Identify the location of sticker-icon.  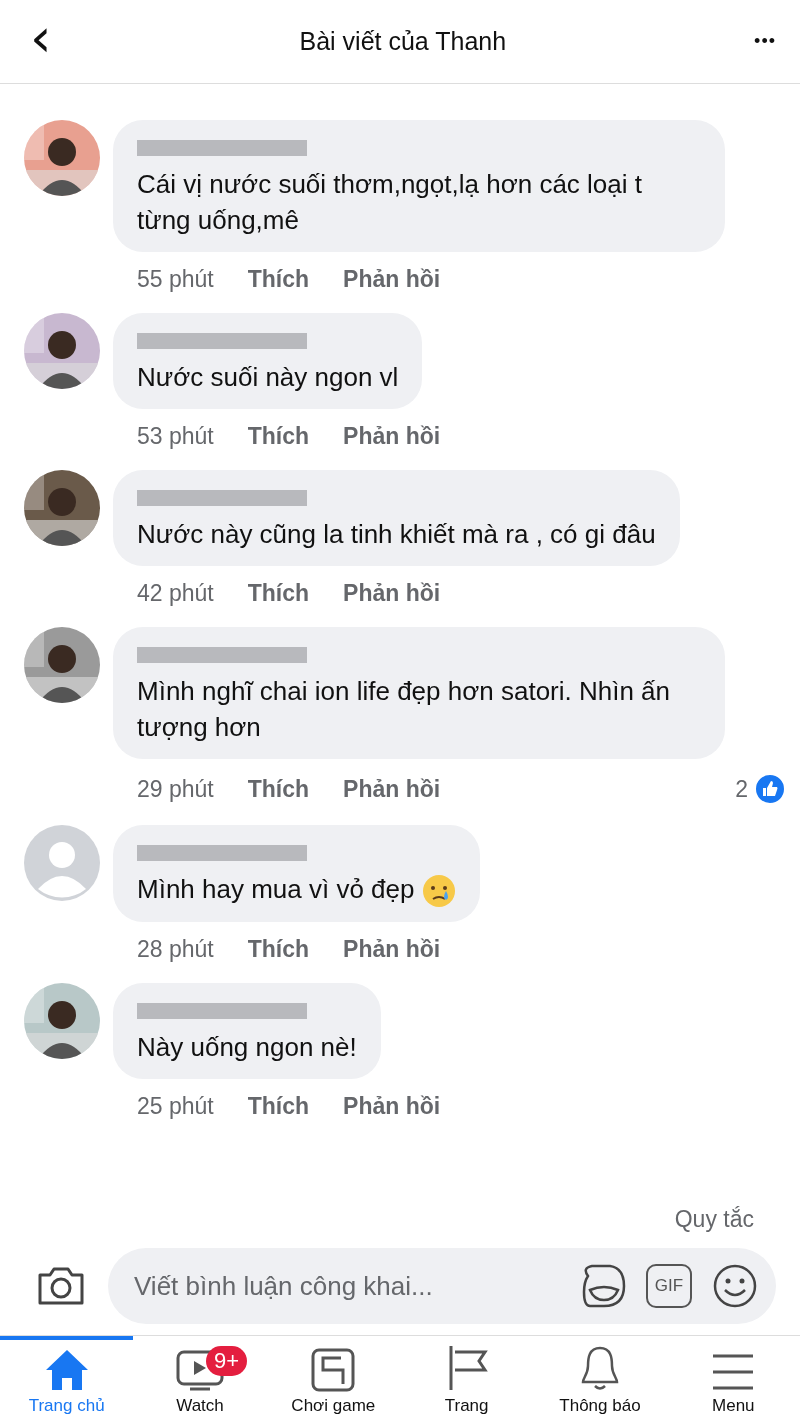
(603, 1286).